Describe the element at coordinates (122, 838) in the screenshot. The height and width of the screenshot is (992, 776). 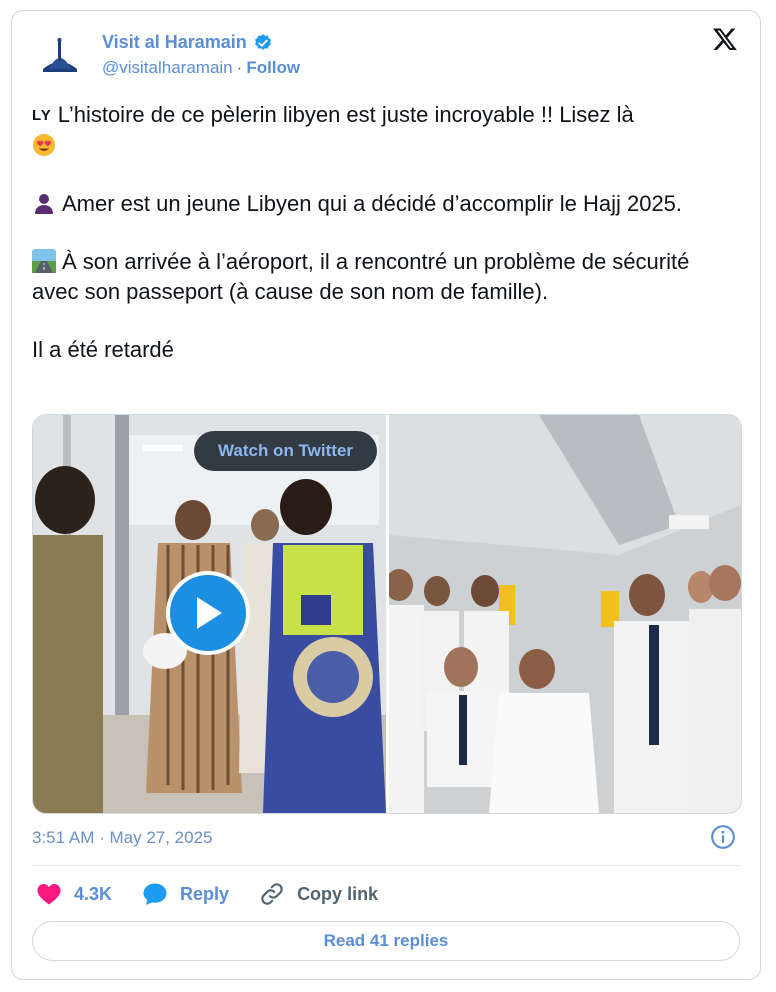
I see `tweet-timestamp: 3:51 AM · May 27, 2025` at that location.